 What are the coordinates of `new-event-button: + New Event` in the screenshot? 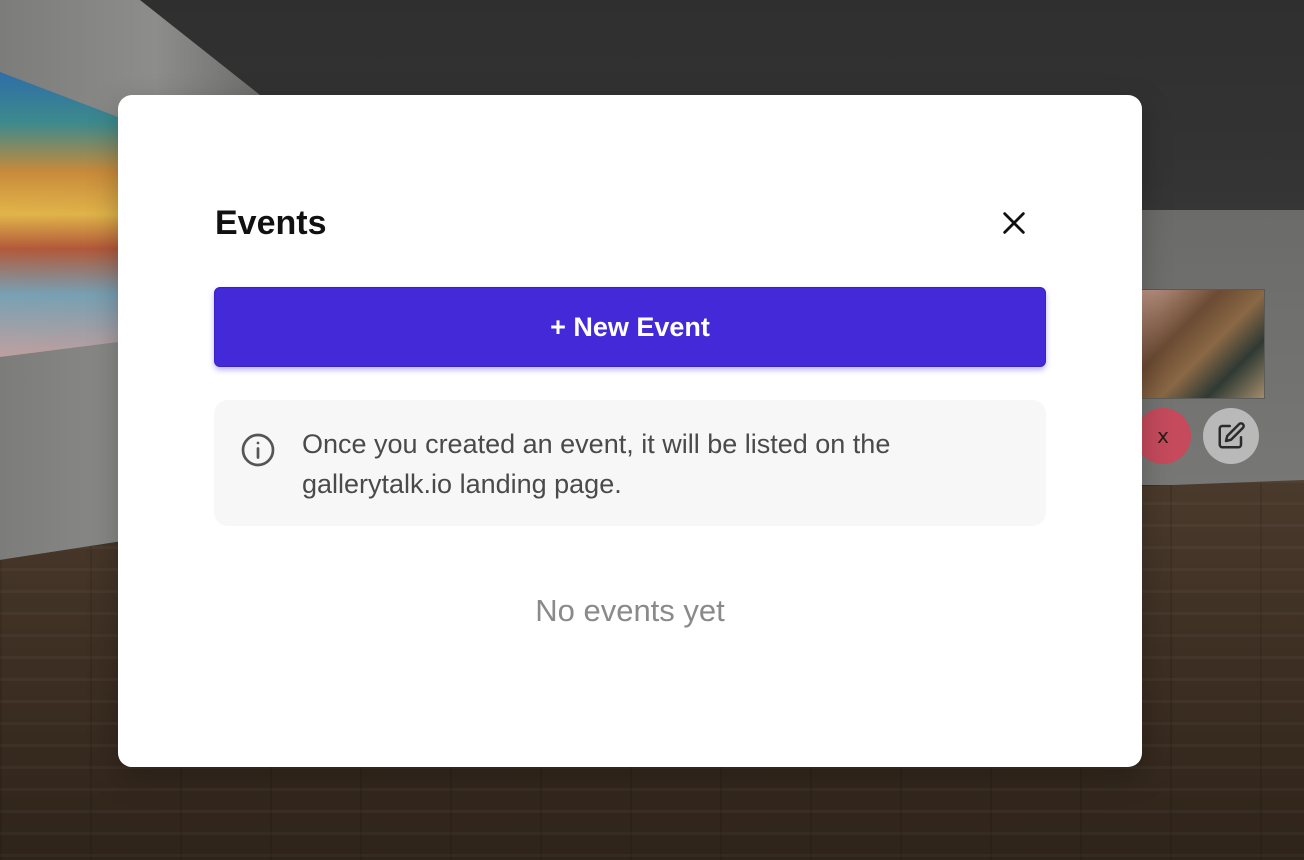 It's located at (630, 327).